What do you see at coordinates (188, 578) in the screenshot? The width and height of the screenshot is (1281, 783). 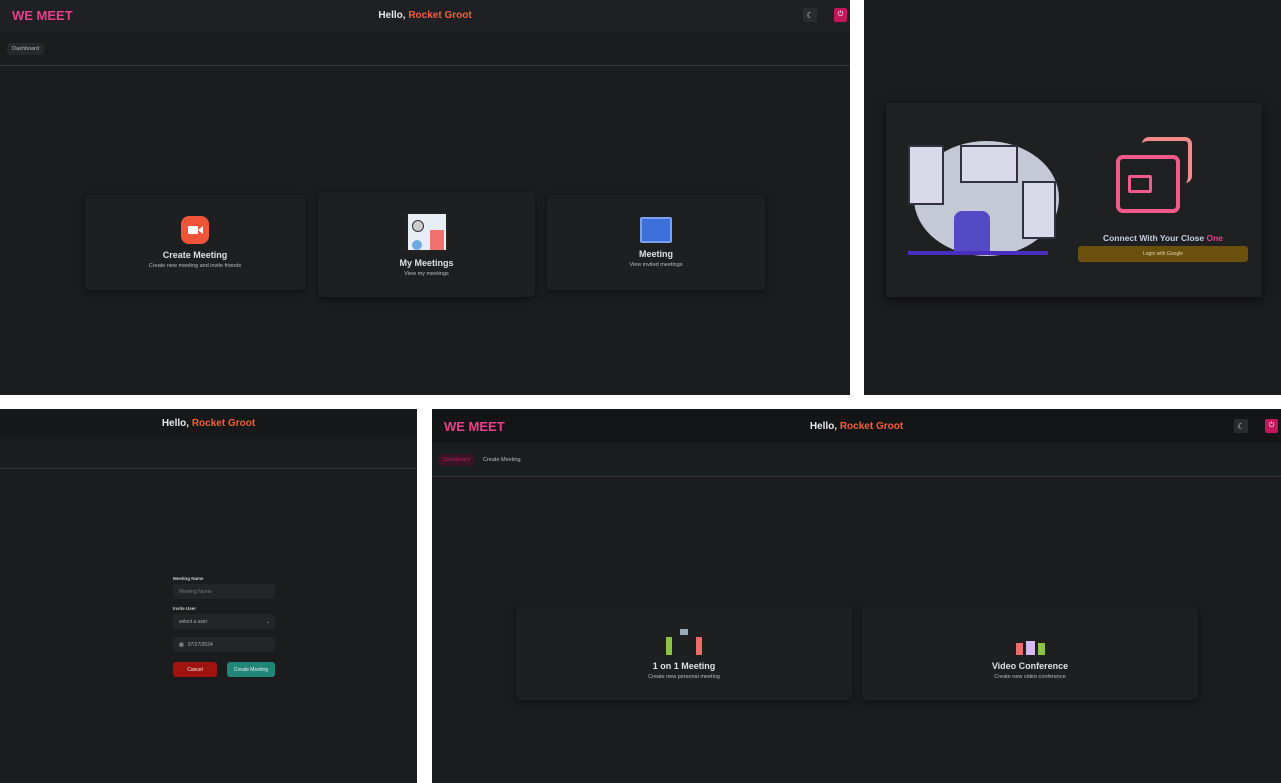 I see `meeting-name-label: Meeting Name` at bounding box center [188, 578].